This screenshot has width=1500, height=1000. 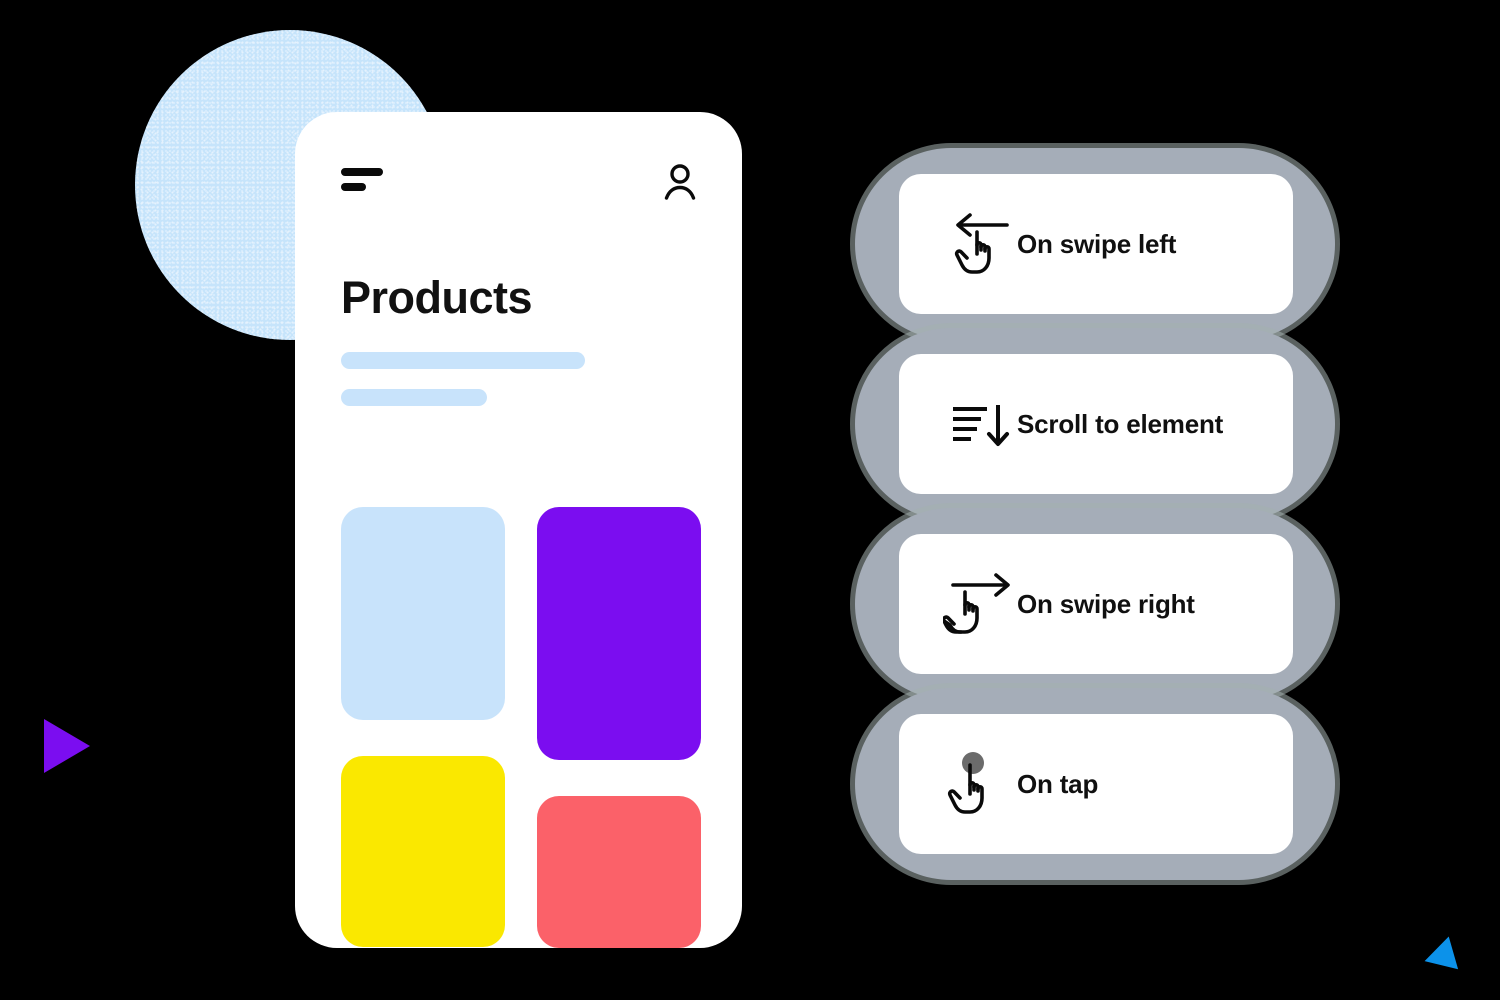 I want to click on action-container-tap: On tap, so click(x=1095, y=784).